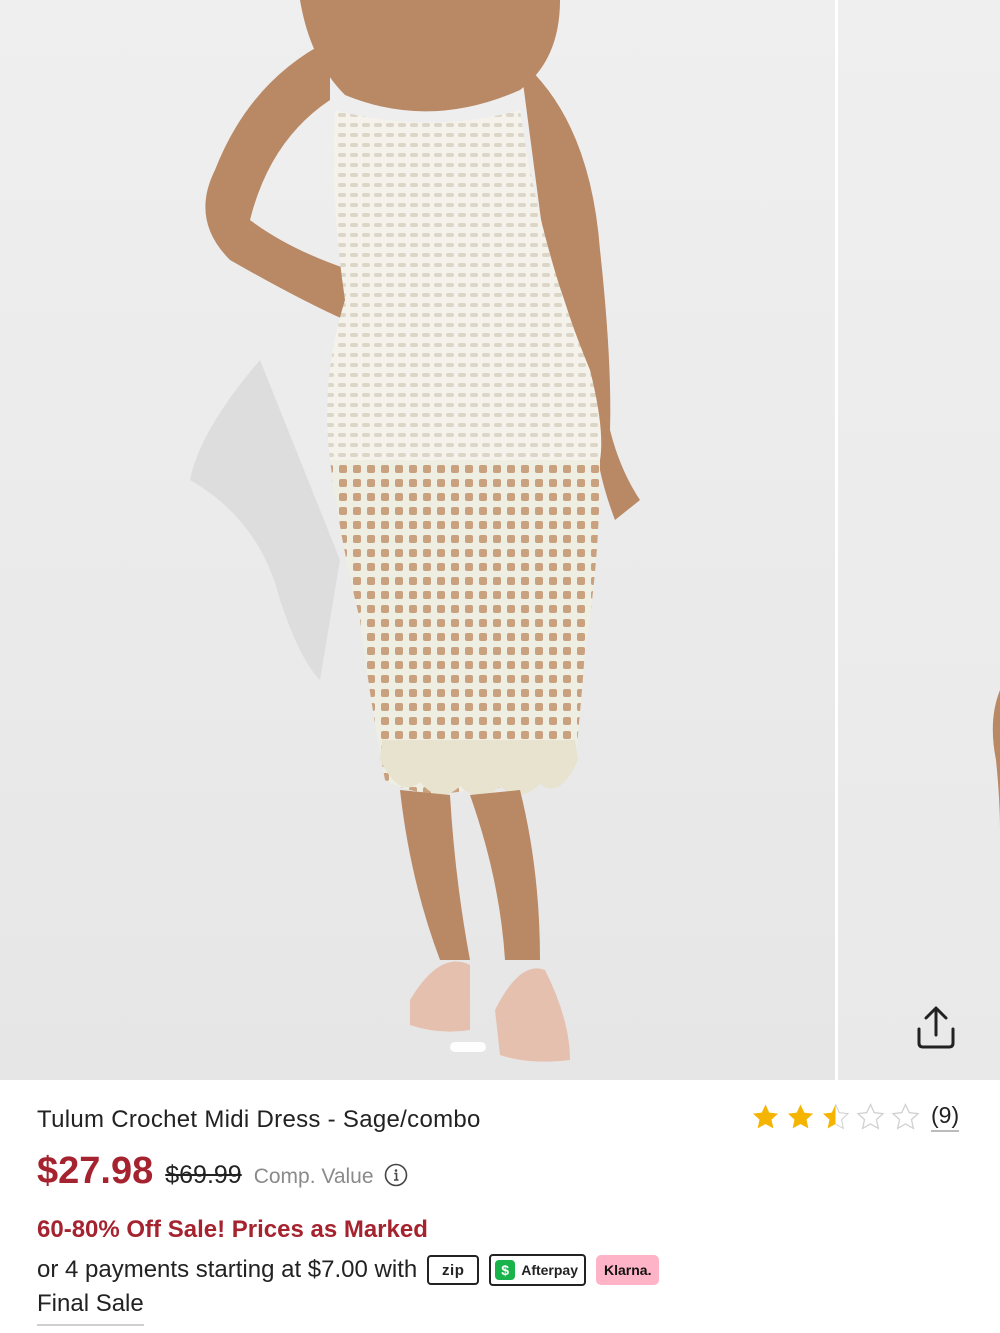 The height and width of the screenshot is (1333, 1000). I want to click on rating-stars, so click(835, 1117).